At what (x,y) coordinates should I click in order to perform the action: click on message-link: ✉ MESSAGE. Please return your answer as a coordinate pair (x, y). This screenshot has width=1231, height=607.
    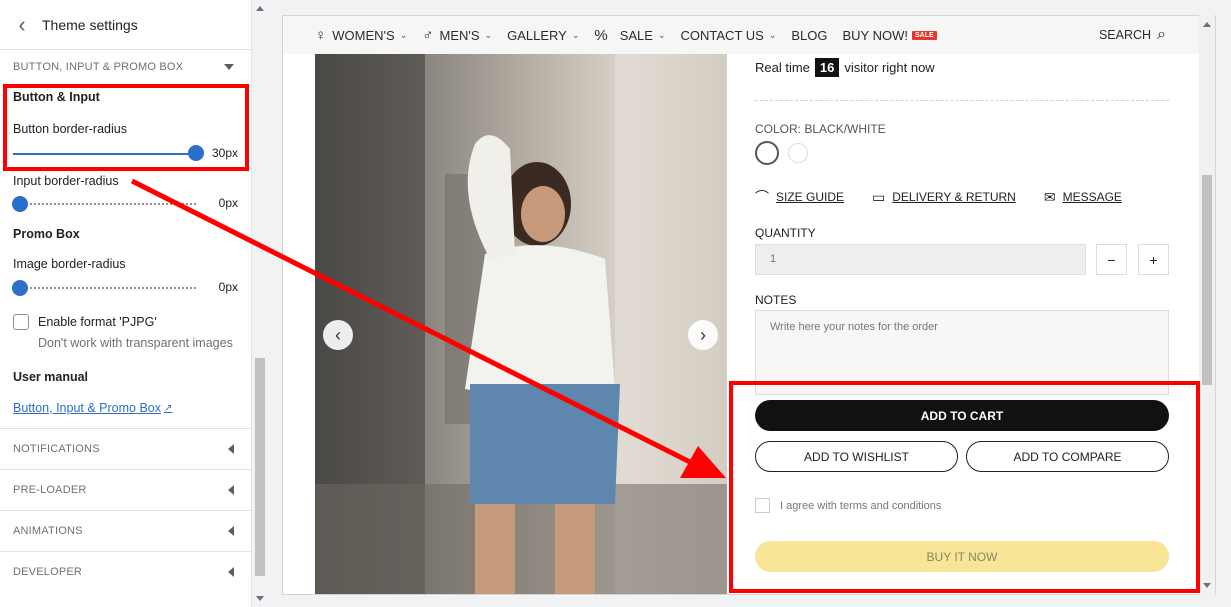
    Looking at the image, I should click on (1083, 197).